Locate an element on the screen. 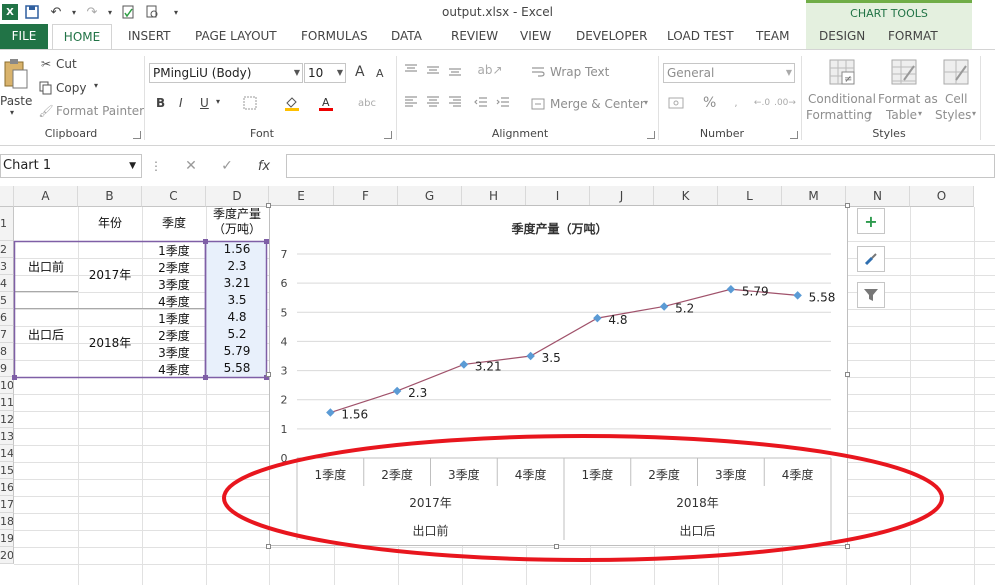 Image resolution: width=995 pixels, height=585 pixels. align-center-icon is located at coordinates (433, 102).